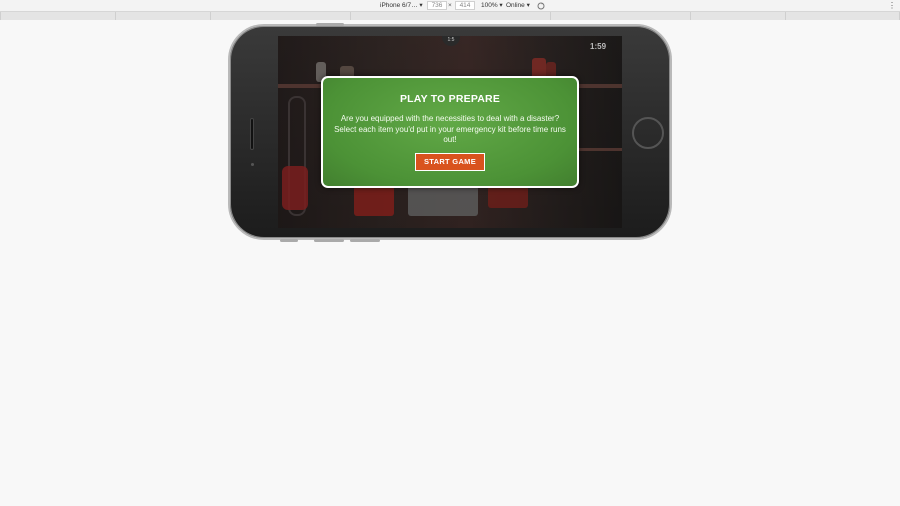 Image resolution: width=900 pixels, height=506 pixels. I want to click on network-throttle-select: Online ▾, so click(518, 6).